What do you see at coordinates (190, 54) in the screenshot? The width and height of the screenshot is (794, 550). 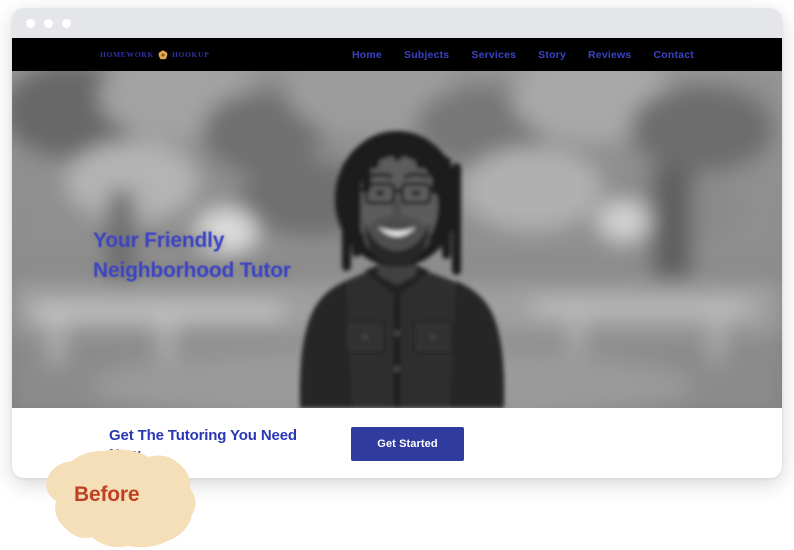 I see `brand-word-right: HOOKUP` at bounding box center [190, 54].